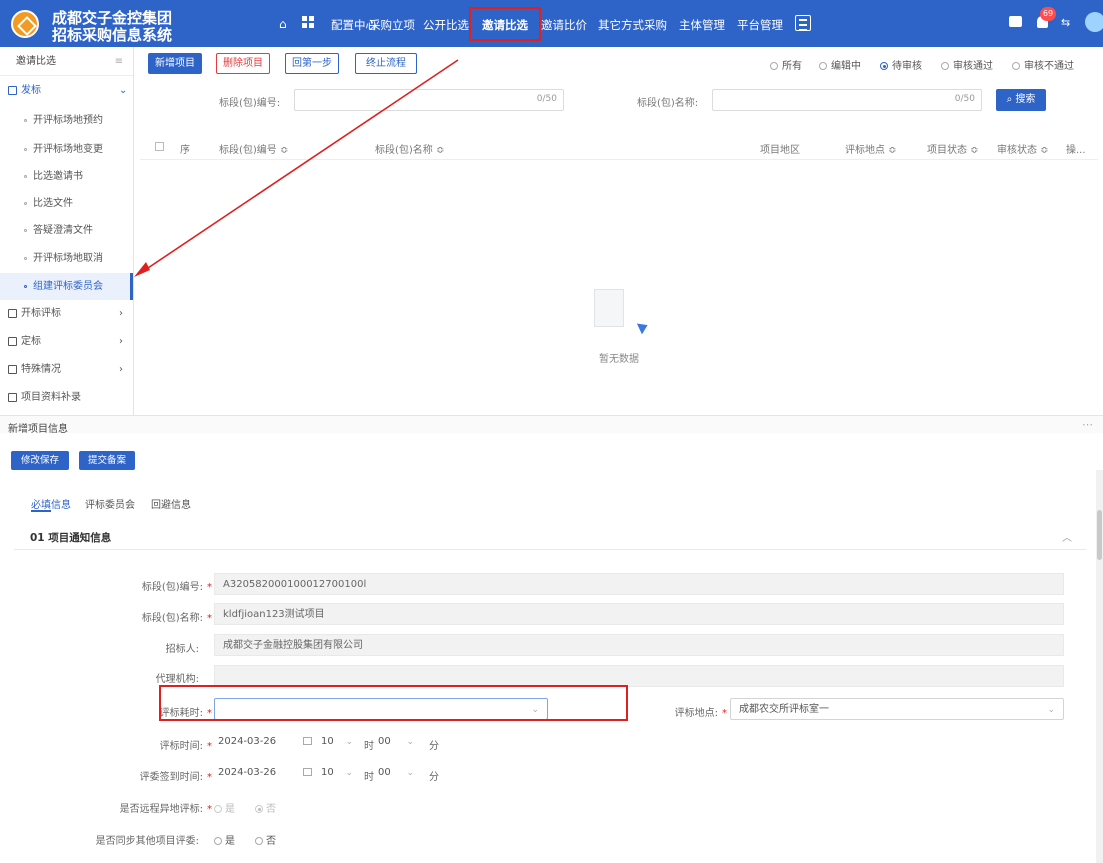  Describe the element at coordinates (265, 807) in the screenshot. I see `remote-no-radio: 否` at that location.